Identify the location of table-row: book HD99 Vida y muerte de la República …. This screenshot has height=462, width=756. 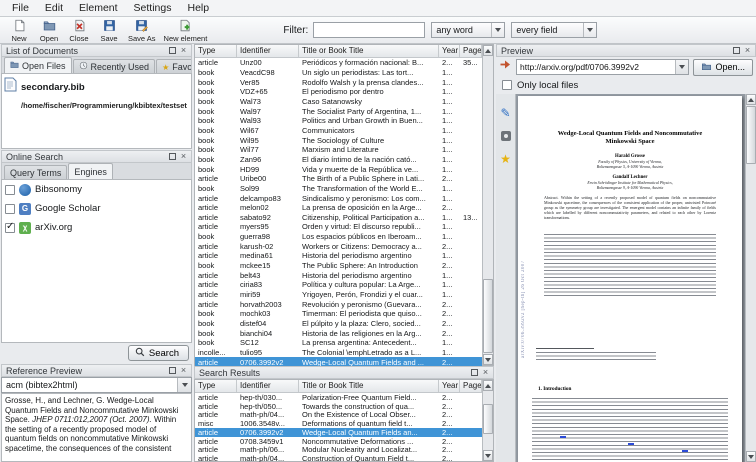
(338, 169).